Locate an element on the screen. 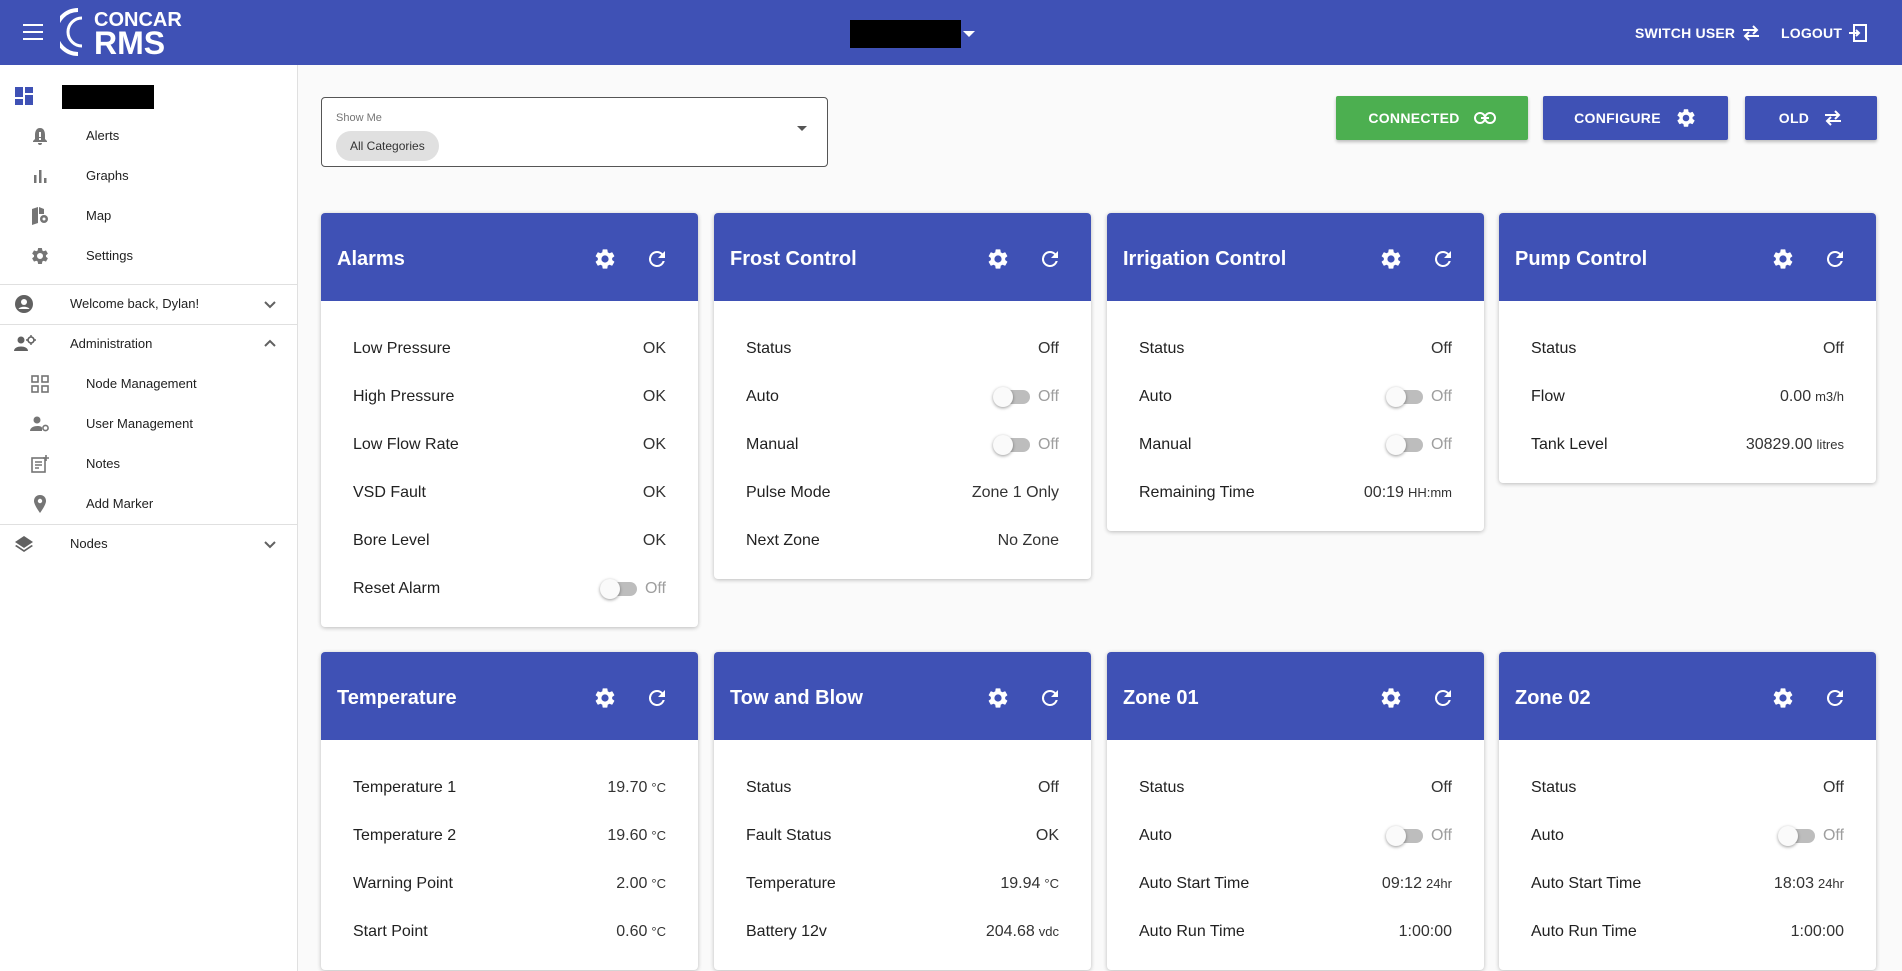 This screenshot has width=1902, height=971. row-label: Manual is located at coordinates (1165, 444).